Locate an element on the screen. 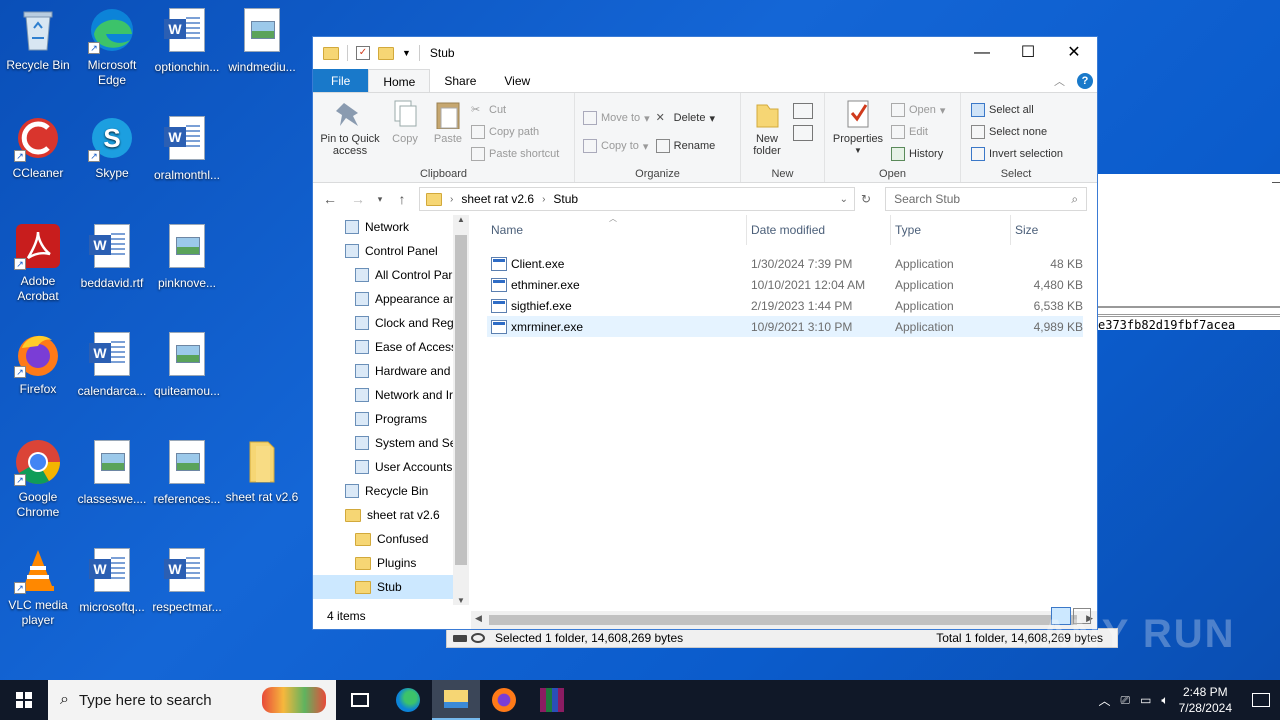  paste-shortcut-button: Paste shortcut is located at coordinates (515, 154).